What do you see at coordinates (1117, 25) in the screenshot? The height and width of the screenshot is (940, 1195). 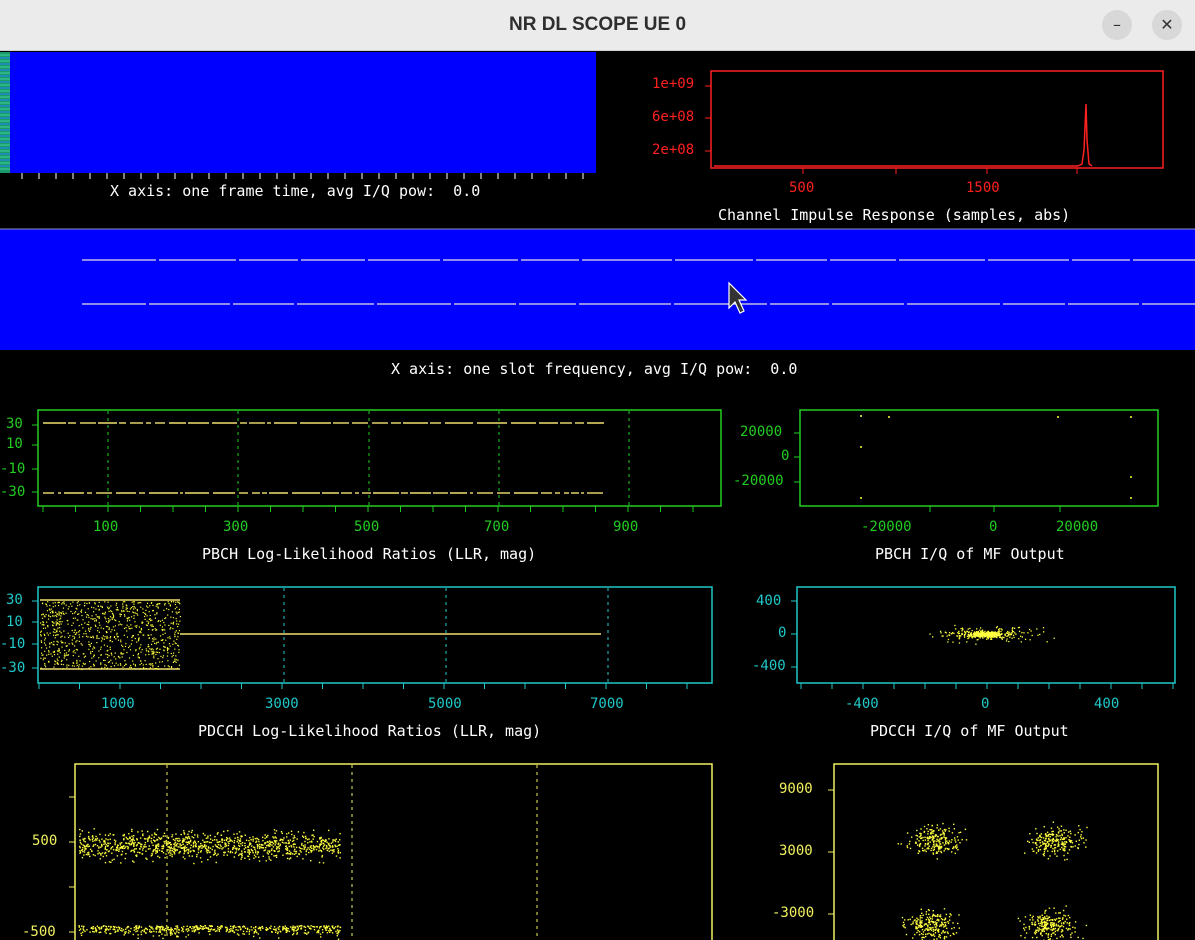 I see `minimize-button: –` at bounding box center [1117, 25].